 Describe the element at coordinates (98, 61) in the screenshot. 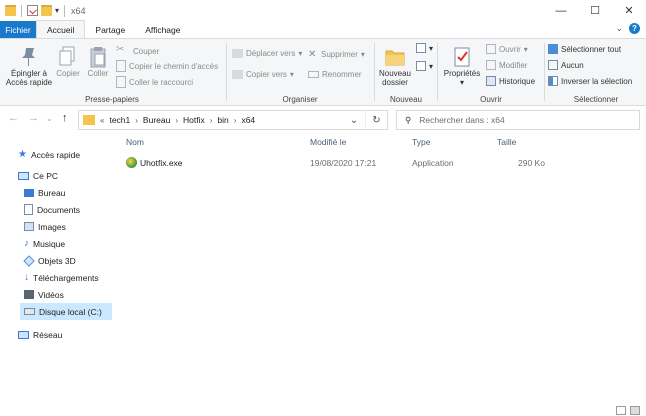

I see `paste-button: Coller` at that location.